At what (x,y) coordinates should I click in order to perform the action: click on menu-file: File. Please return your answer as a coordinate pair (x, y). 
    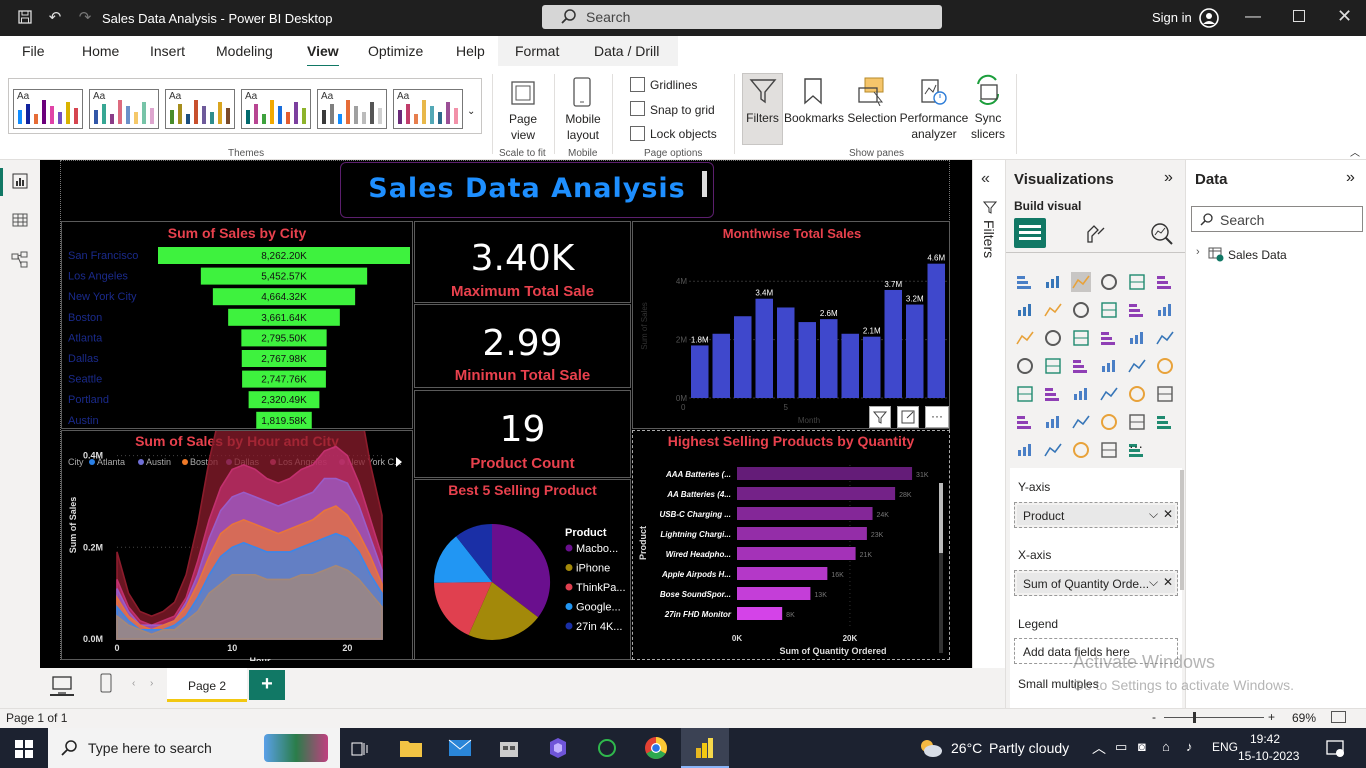
    Looking at the image, I should click on (33, 51).